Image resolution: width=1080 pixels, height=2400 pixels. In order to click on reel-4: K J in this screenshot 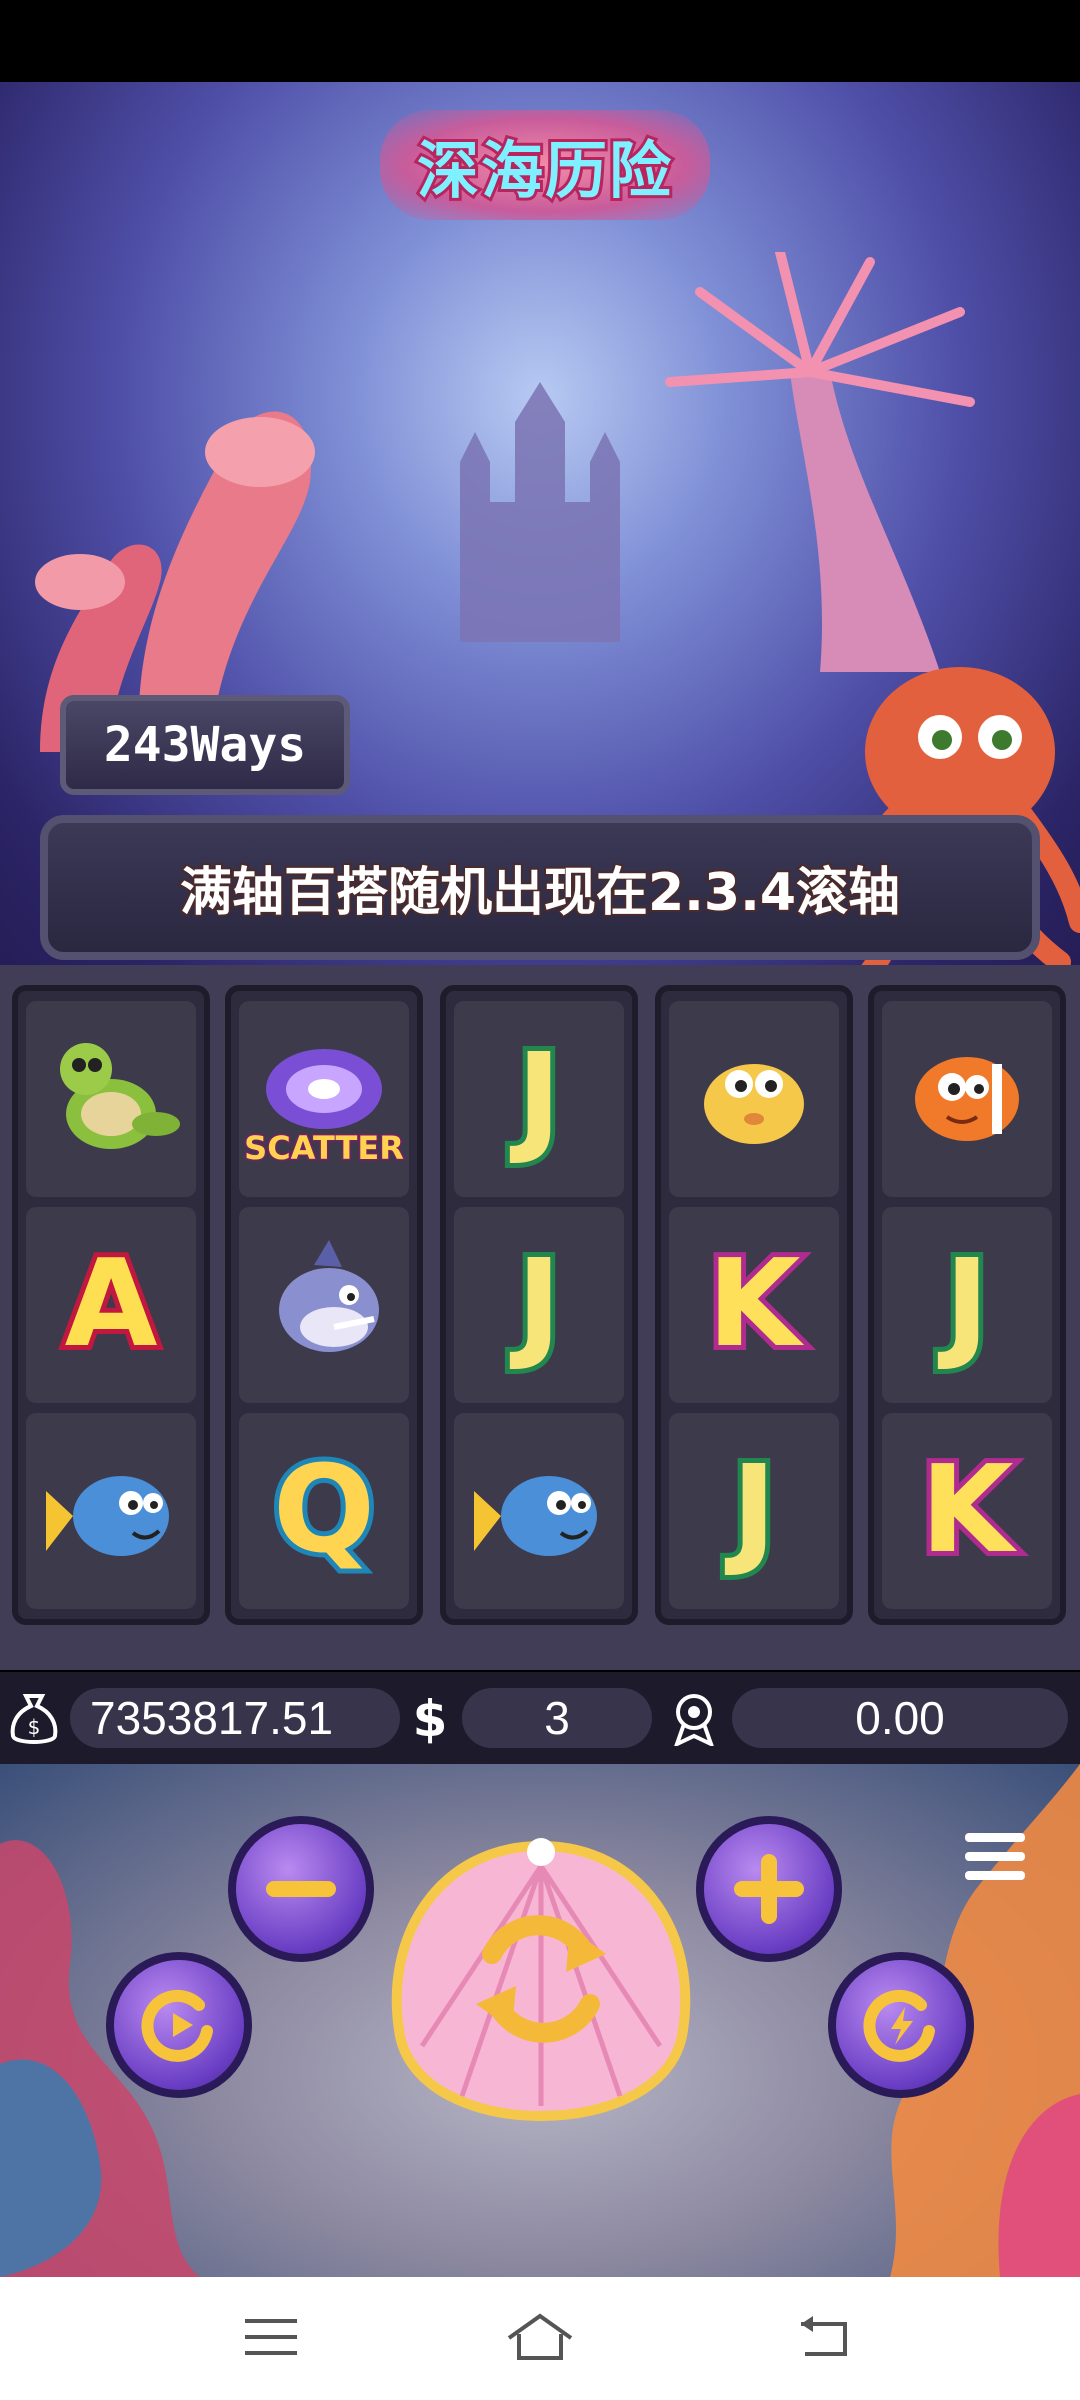, I will do `click(754, 1305)`.